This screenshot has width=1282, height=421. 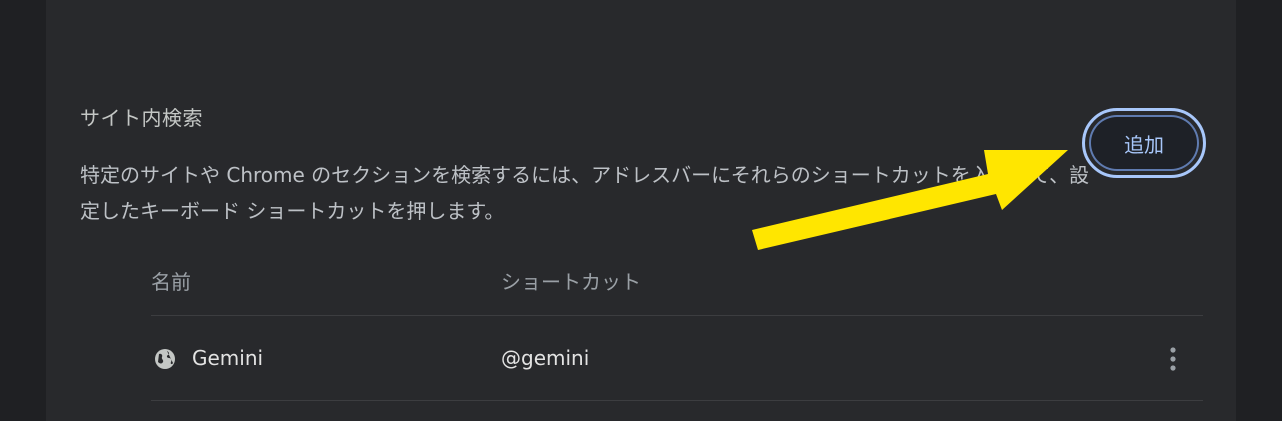 I want to click on column-header-shortcut: ショートカット, so click(x=571, y=282).